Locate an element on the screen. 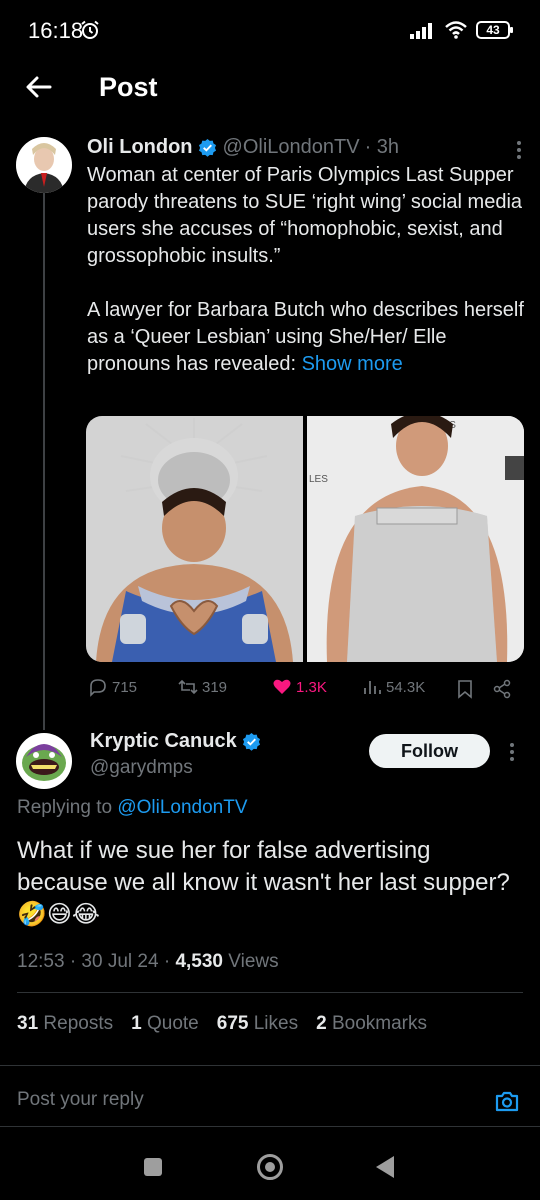 Image resolution: width=540 pixels, height=1200 pixels. likes-stat: 675 Likes is located at coordinates (257, 1024).